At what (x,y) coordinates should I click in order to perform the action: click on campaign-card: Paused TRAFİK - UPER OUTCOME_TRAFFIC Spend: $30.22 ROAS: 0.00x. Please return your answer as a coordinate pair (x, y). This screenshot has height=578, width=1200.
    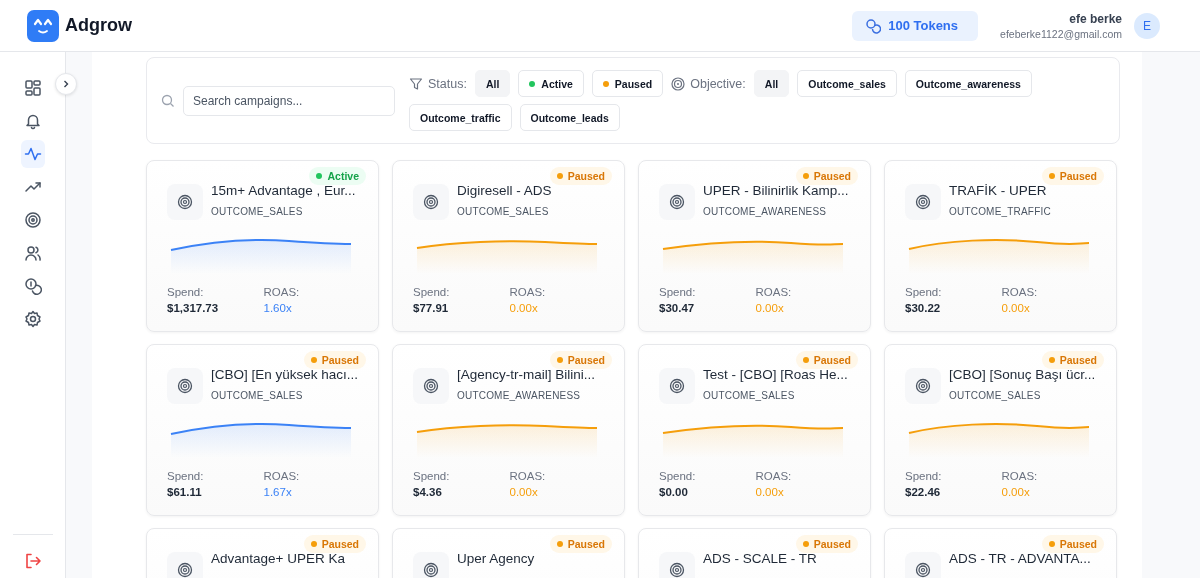
    Looking at the image, I should click on (1000, 246).